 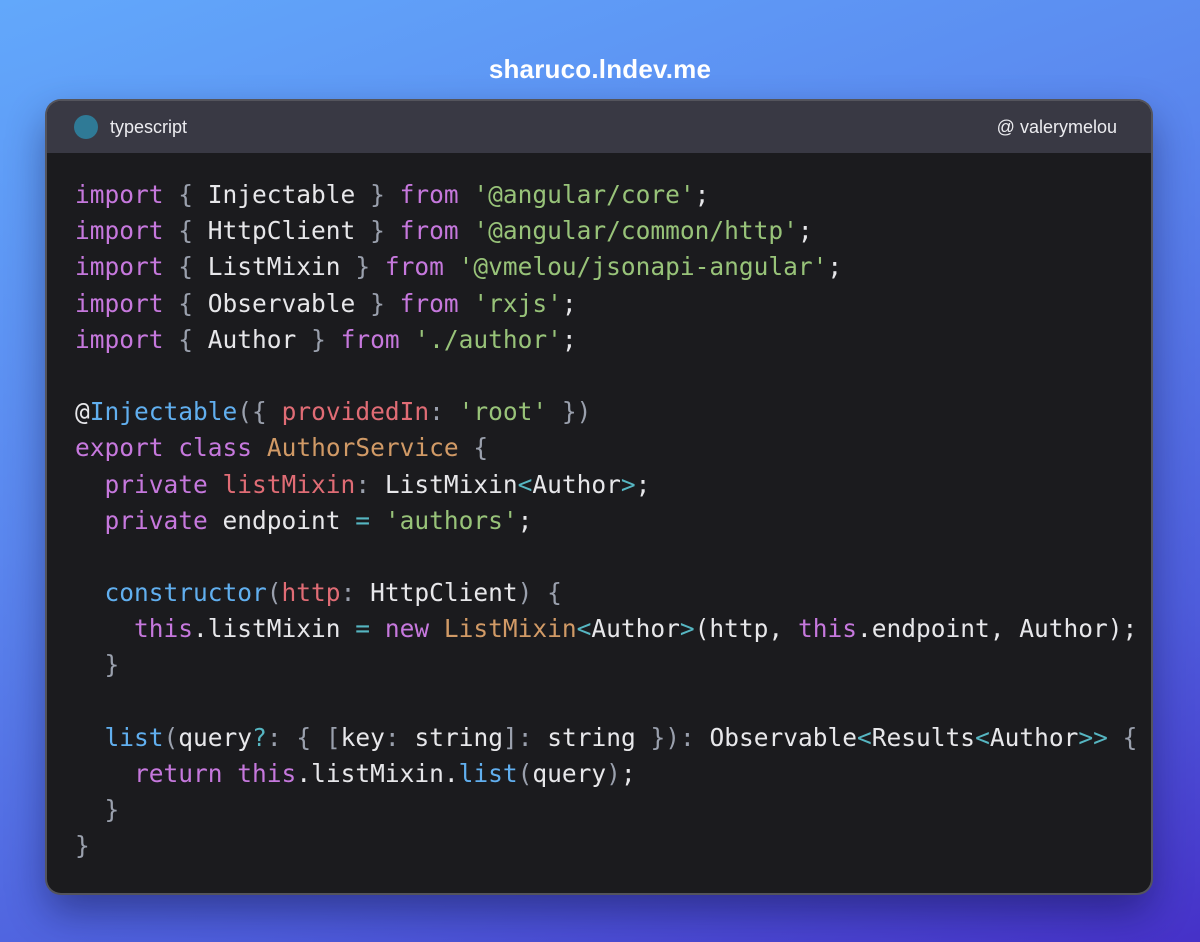 I want to click on code-token: listMixin, so click(x=289, y=484).